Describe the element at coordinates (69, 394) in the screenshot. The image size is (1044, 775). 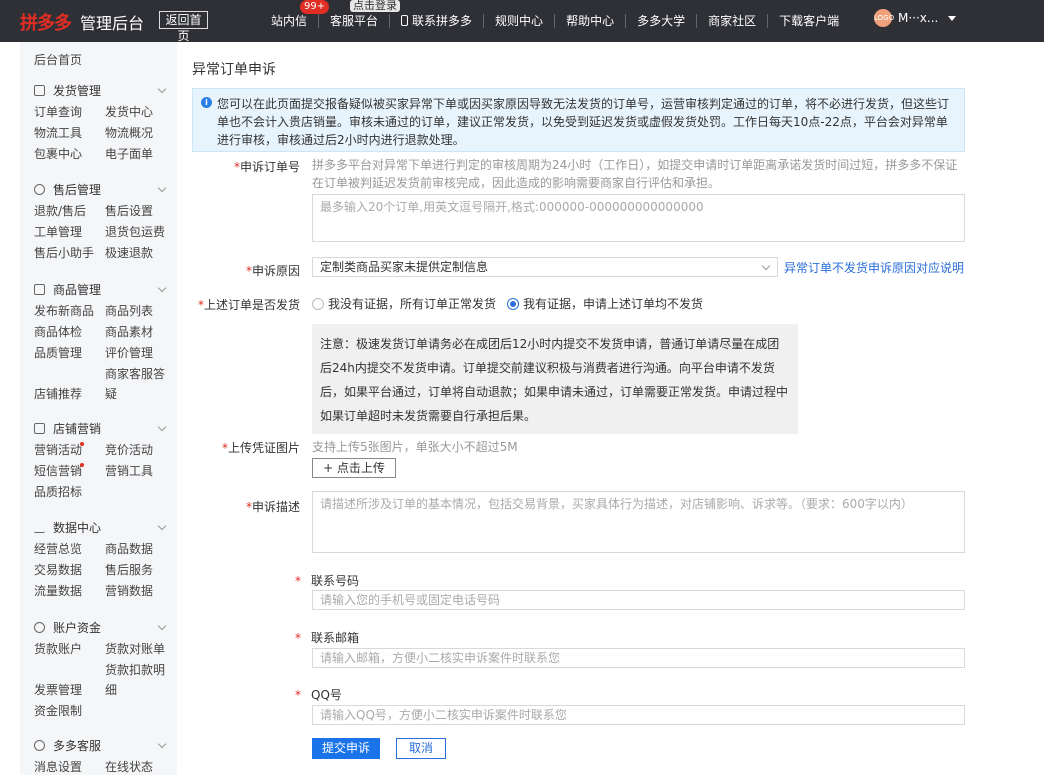
I see `sidebar-item-store-recommend: 店铺推荐` at that location.